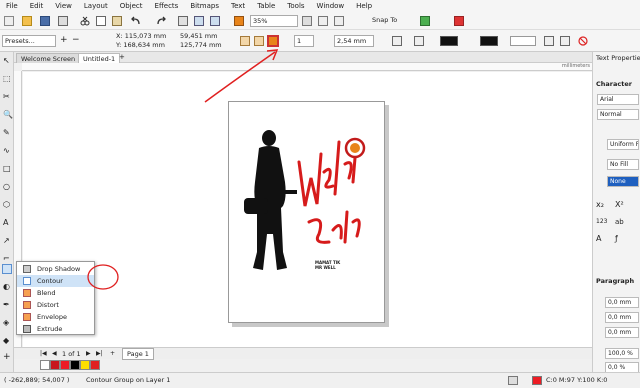  What do you see at coordinates (618, 114) in the screenshot?
I see `font-style-dropdown: Normal` at bounding box center [618, 114].